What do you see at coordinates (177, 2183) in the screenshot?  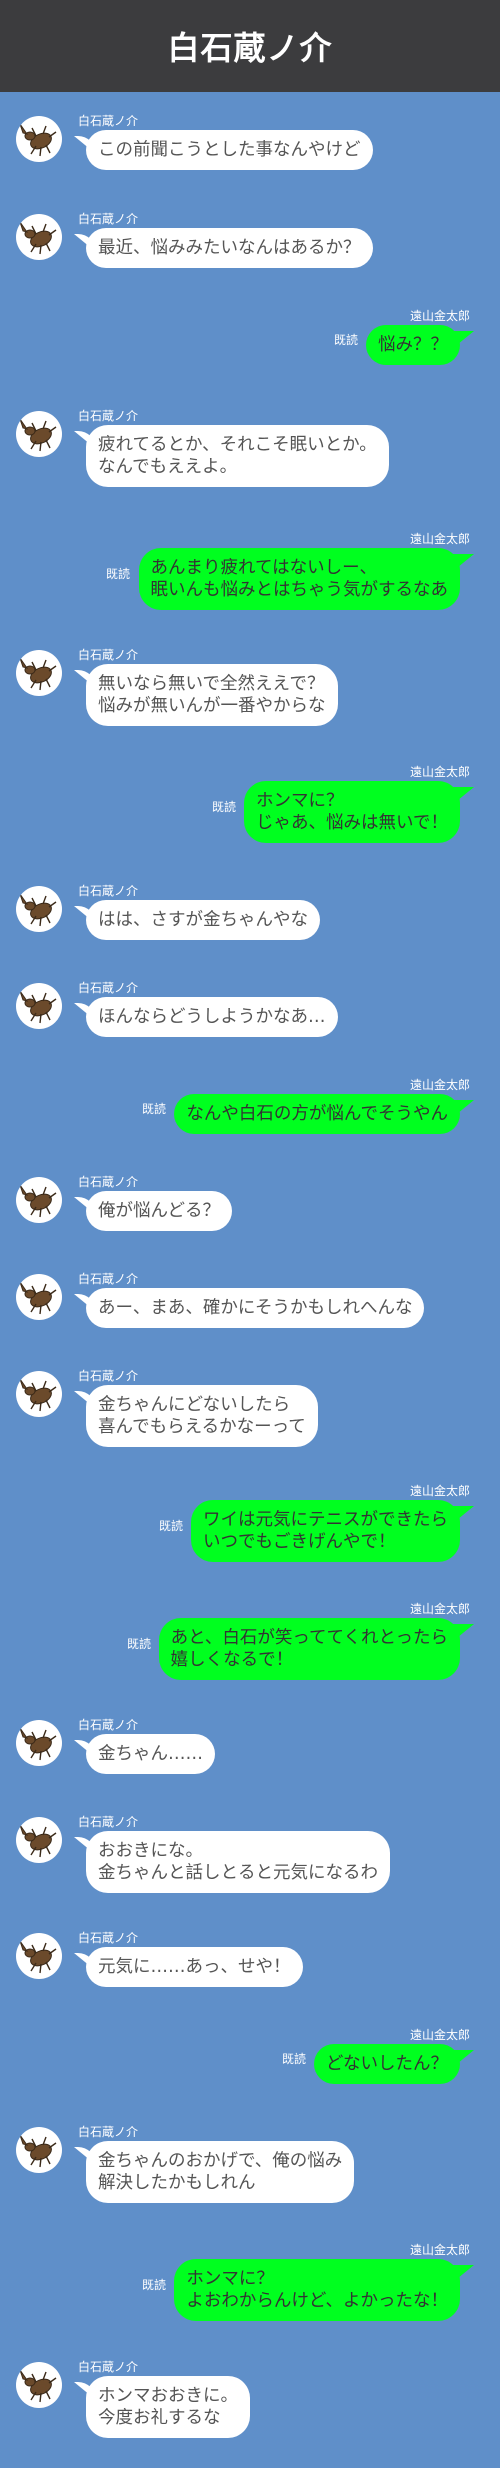 I see `message-line: 解決したかもしれん` at bounding box center [177, 2183].